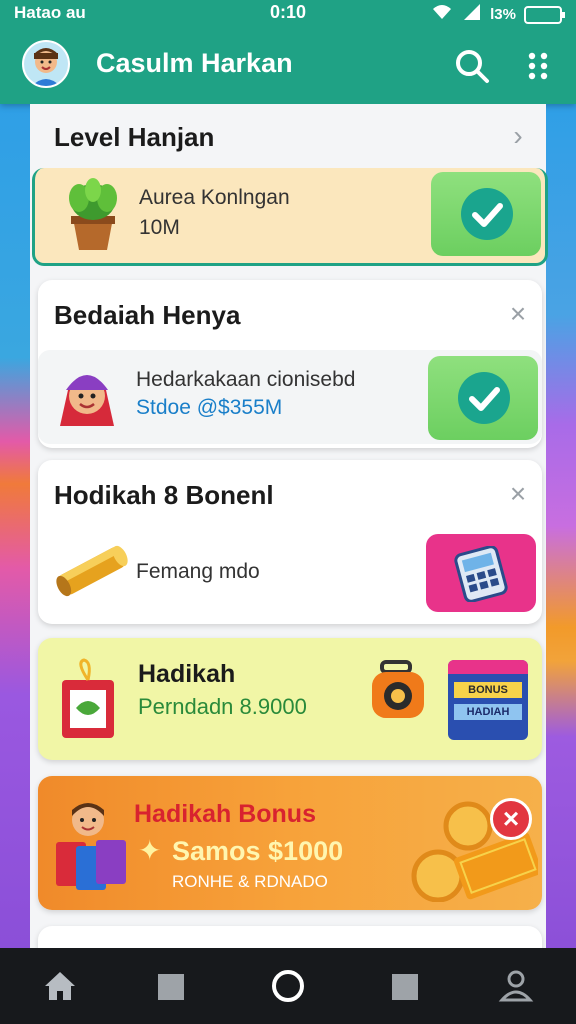 This screenshot has height=1024, width=576. I want to click on status-bar: Hatao au 0:10 l3%, so click(288, 13).